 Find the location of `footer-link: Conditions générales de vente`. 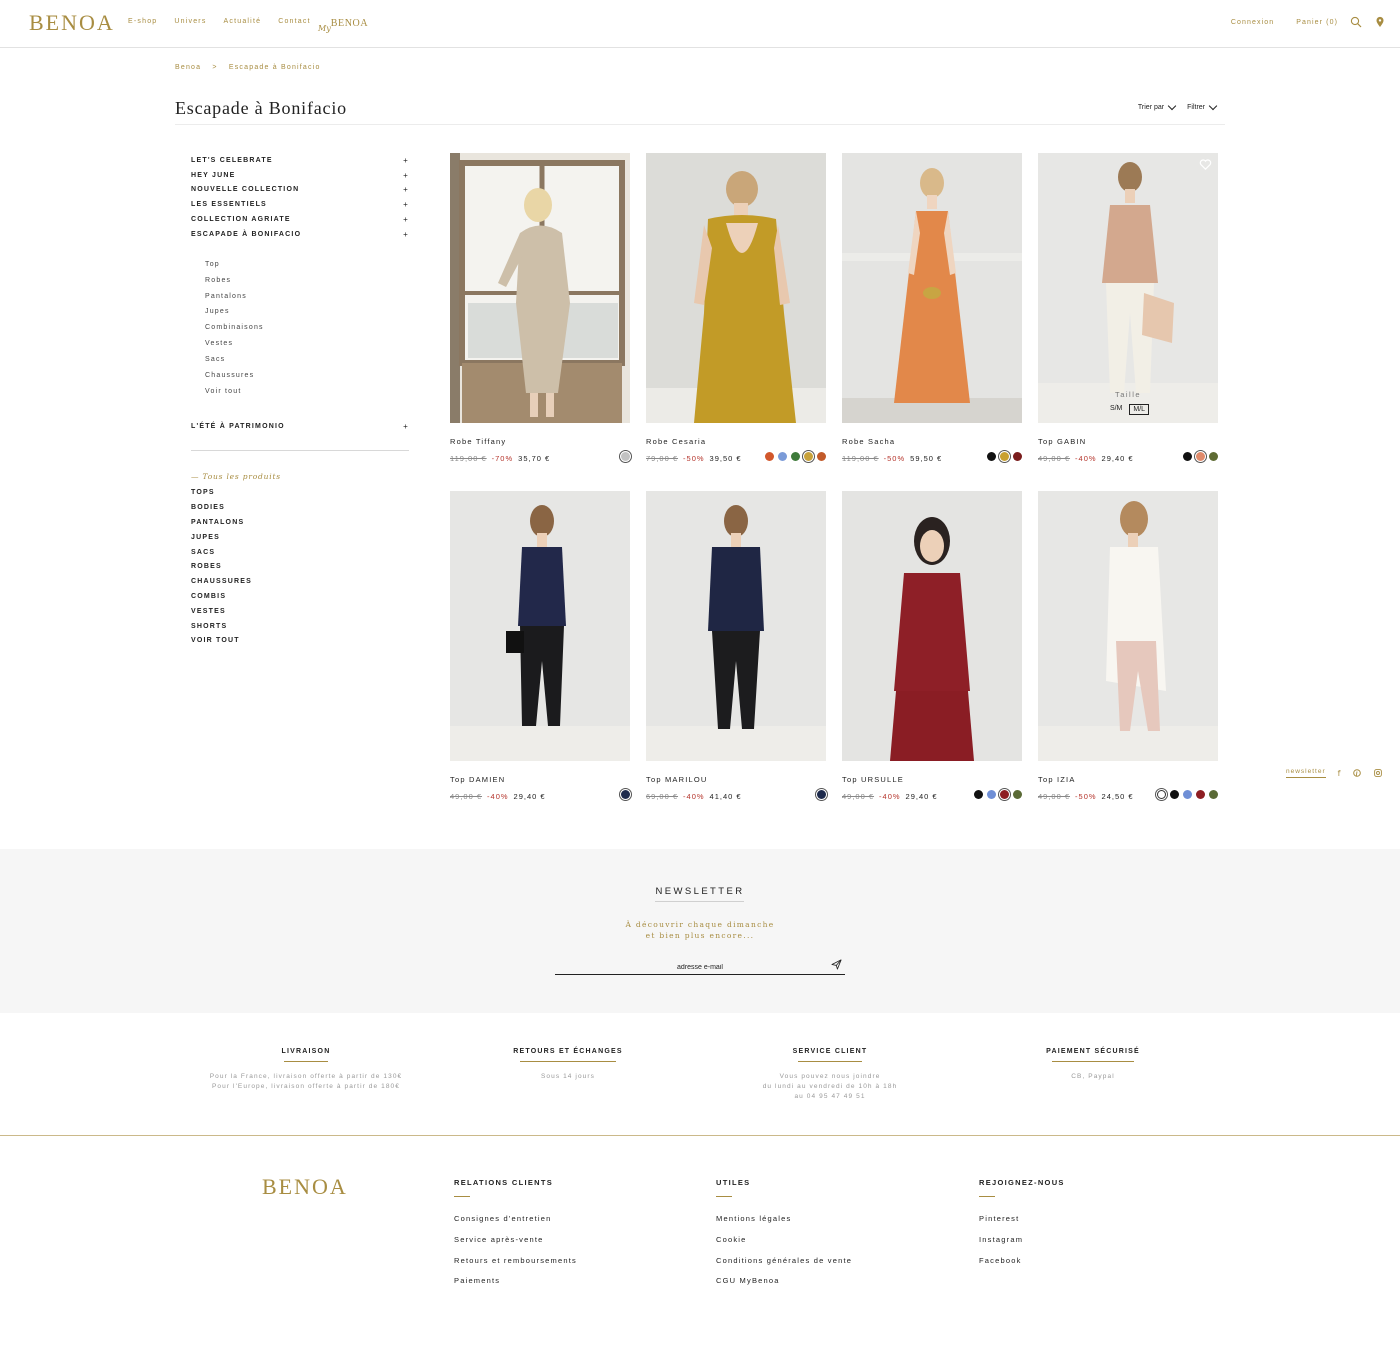

footer-link: Conditions générales de vente is located at coordinates (784, 1266).